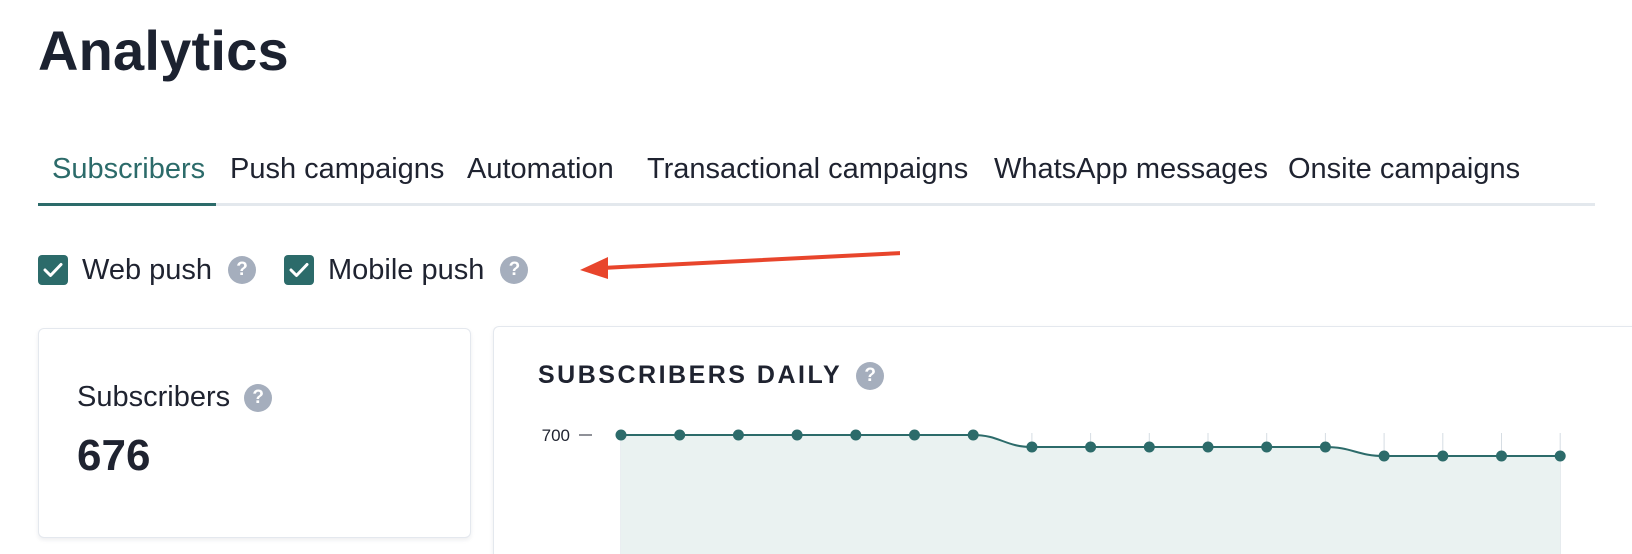 The height and width of the screenshot is (554, 1632). What do you see at coordinates (1091, 494) in the screenshot?
I see `chart-area` at bounding box center [1091, 494].